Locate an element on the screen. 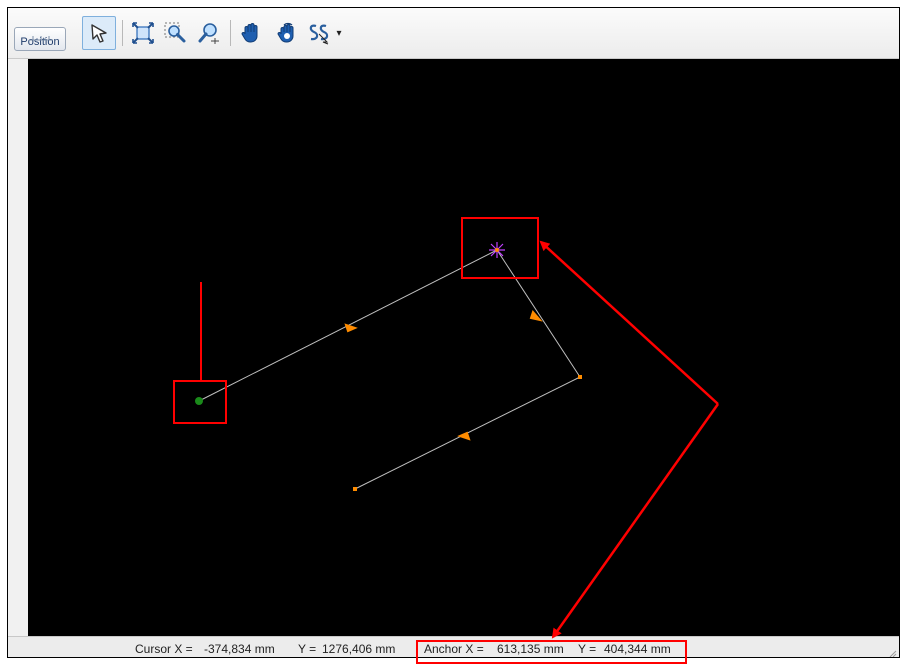 The width and height of the screenshot is (910, 665). anchor-x-value: 613,135 mm is located at coordinates (530, 649).